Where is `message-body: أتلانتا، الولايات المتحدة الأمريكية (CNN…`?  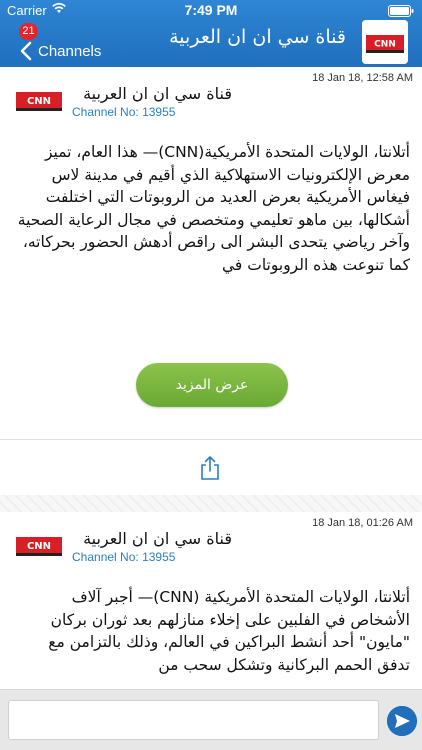
message-body: أتلانتا، الولايات المتحدة الأمريكية (CNN… is located at coordinates (229, 631).